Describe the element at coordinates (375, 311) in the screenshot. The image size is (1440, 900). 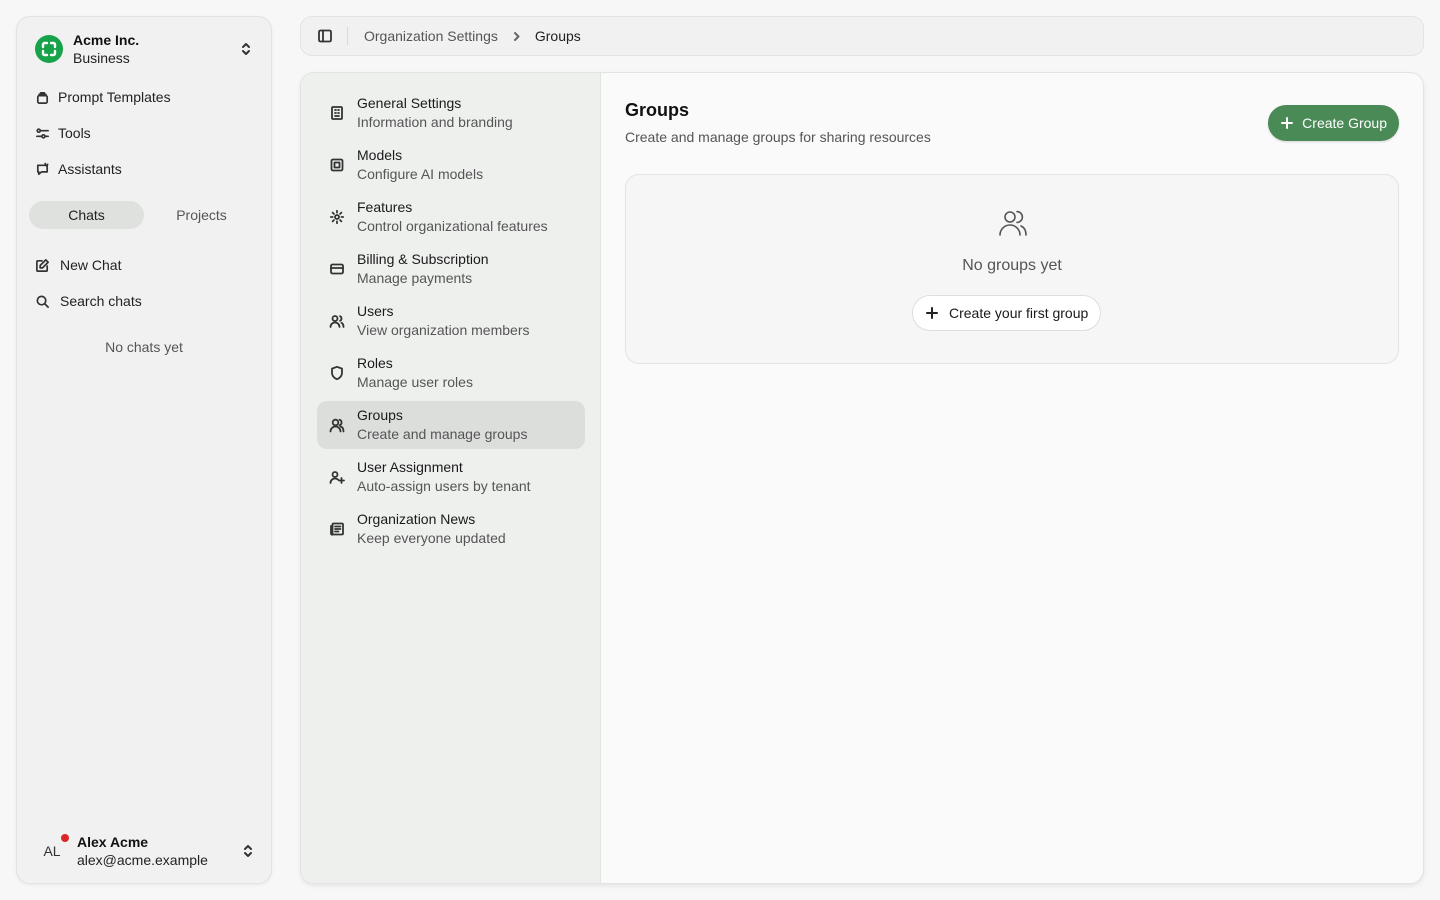
I see `settings-item-label: Users` at that location.